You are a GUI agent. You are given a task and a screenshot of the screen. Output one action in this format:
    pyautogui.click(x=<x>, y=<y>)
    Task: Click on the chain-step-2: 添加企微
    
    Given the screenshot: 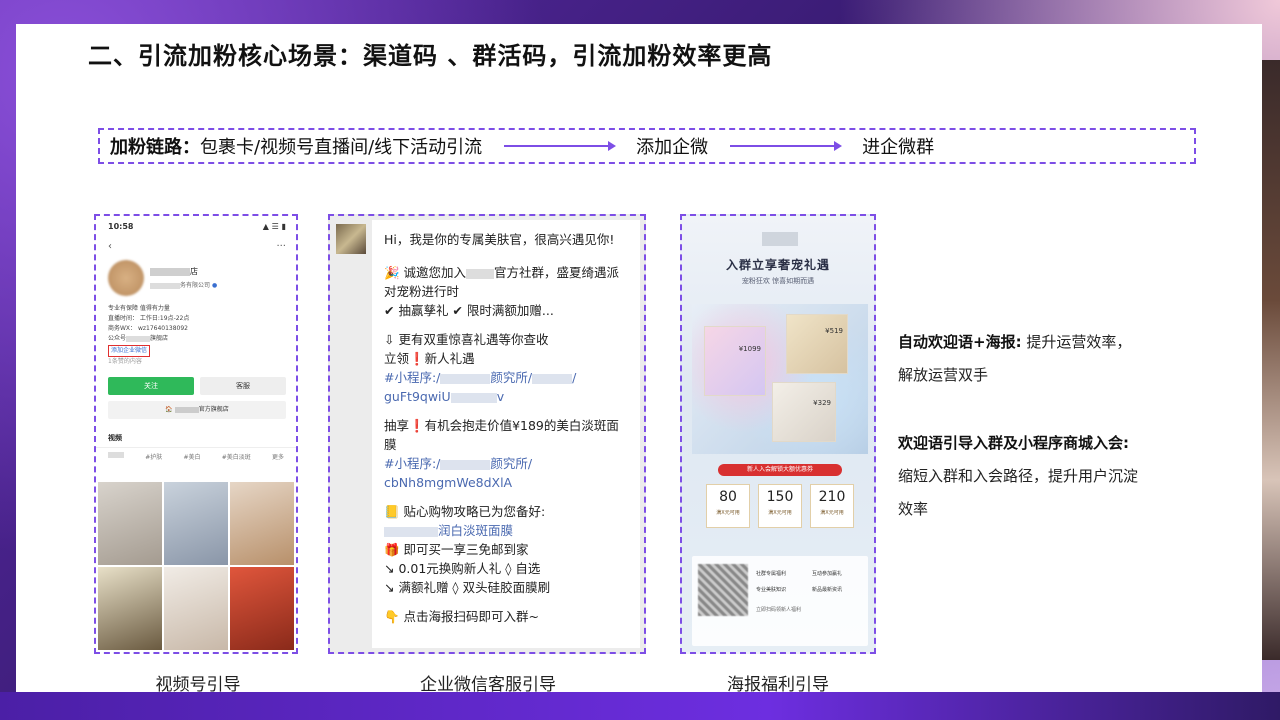 What is the action you would take?
    pyautogui.click(x=672, y=147)
    